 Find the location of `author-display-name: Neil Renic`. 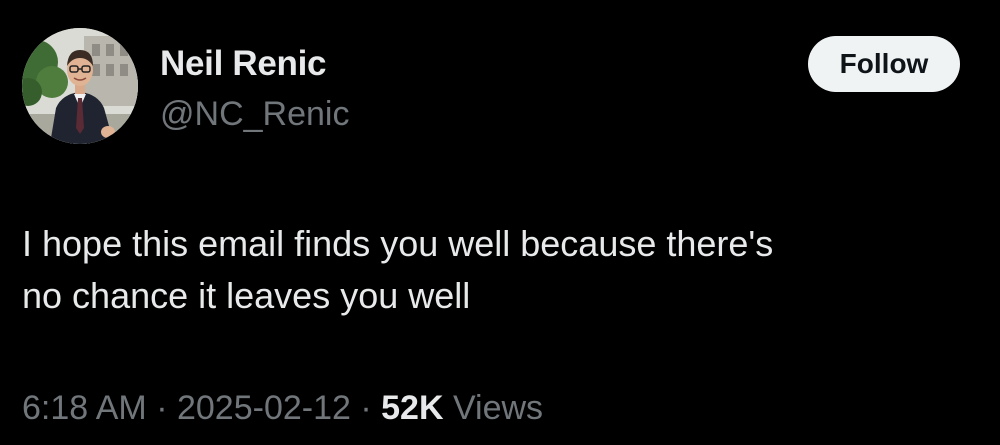

author-display-name: Neil Renic is located at coordinates (243, 64).